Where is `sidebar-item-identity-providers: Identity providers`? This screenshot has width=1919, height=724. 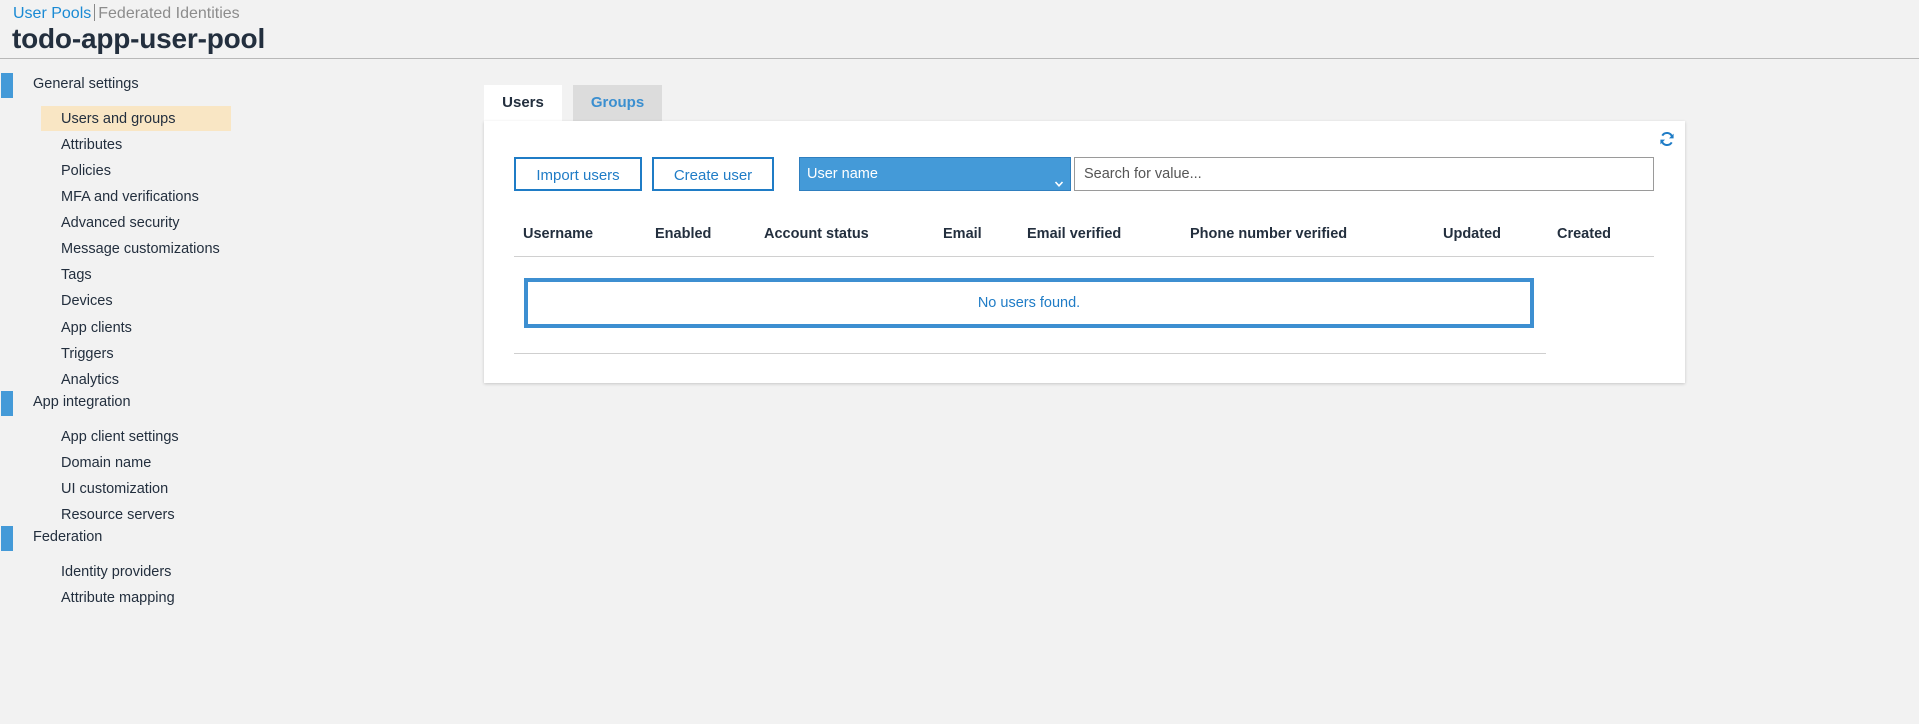 sidebar-item-identity-providers: Identity providers is located at coordinates (136, 571).